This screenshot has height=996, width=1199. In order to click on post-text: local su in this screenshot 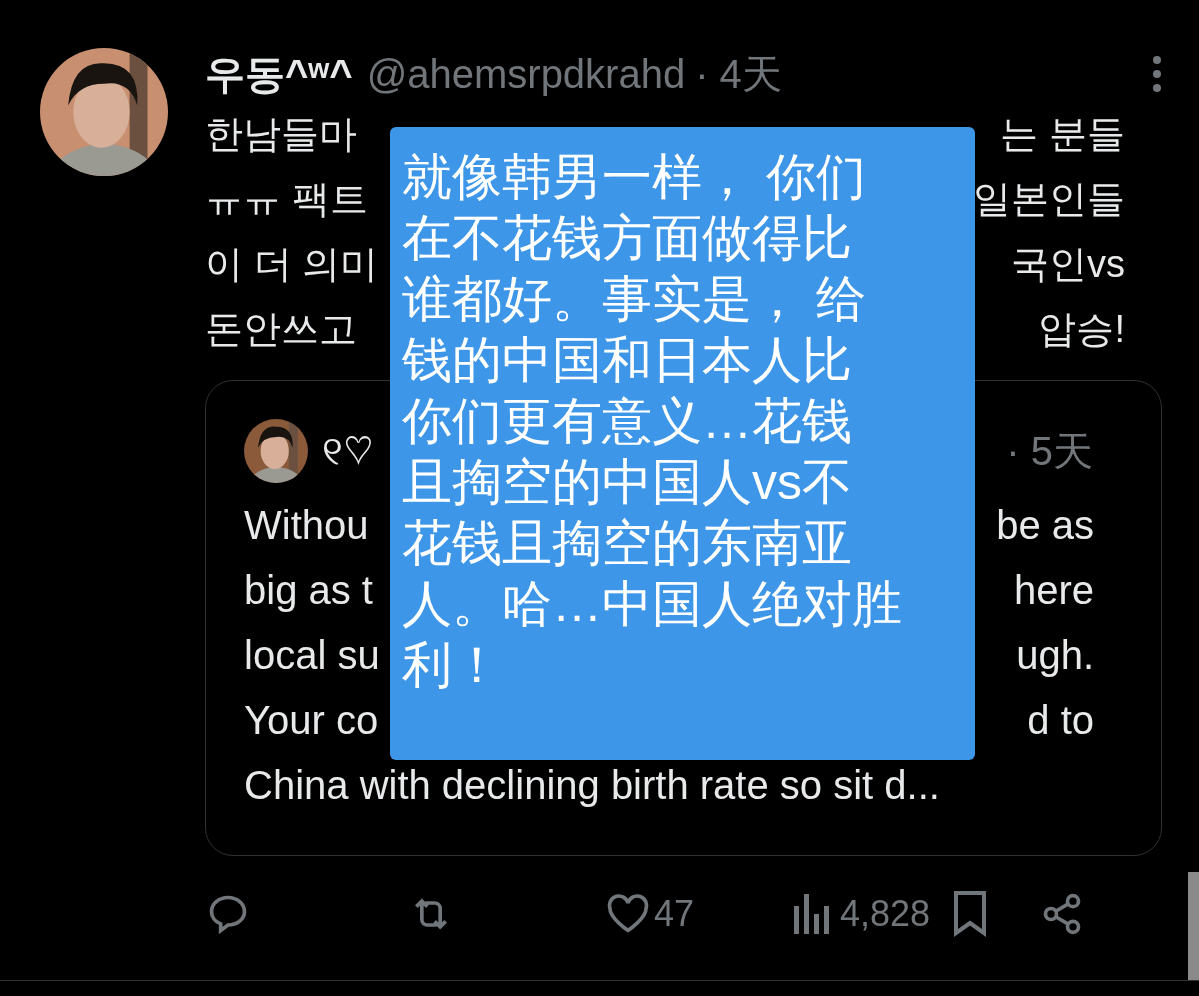, I will do `click(312, 655)`.